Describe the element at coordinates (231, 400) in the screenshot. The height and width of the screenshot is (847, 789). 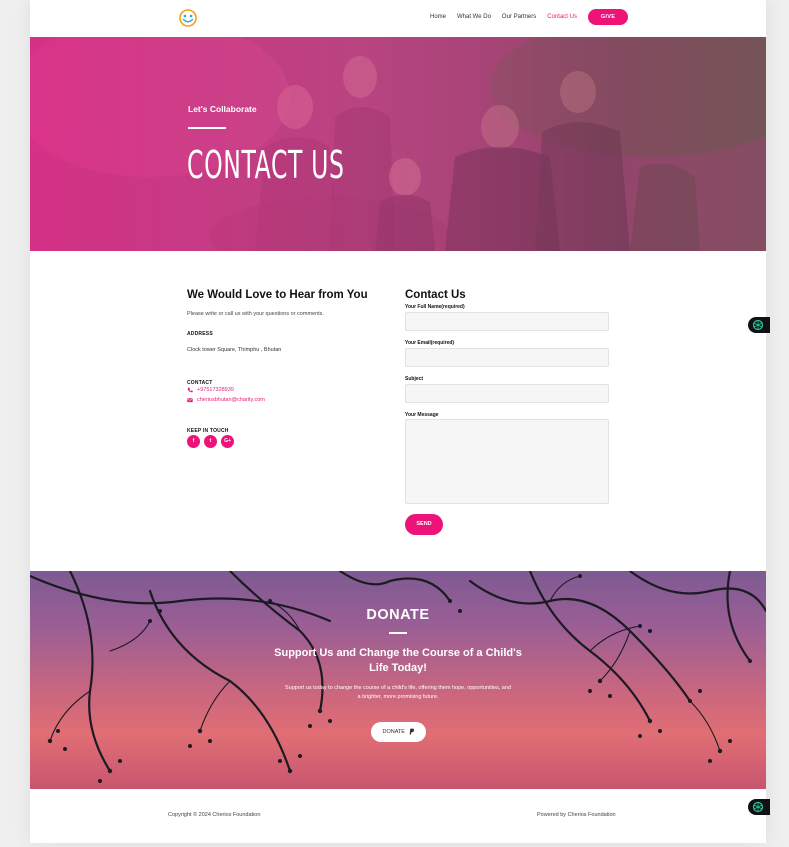
I see `email-address: cheriosbhutan@charity.com` at that location.